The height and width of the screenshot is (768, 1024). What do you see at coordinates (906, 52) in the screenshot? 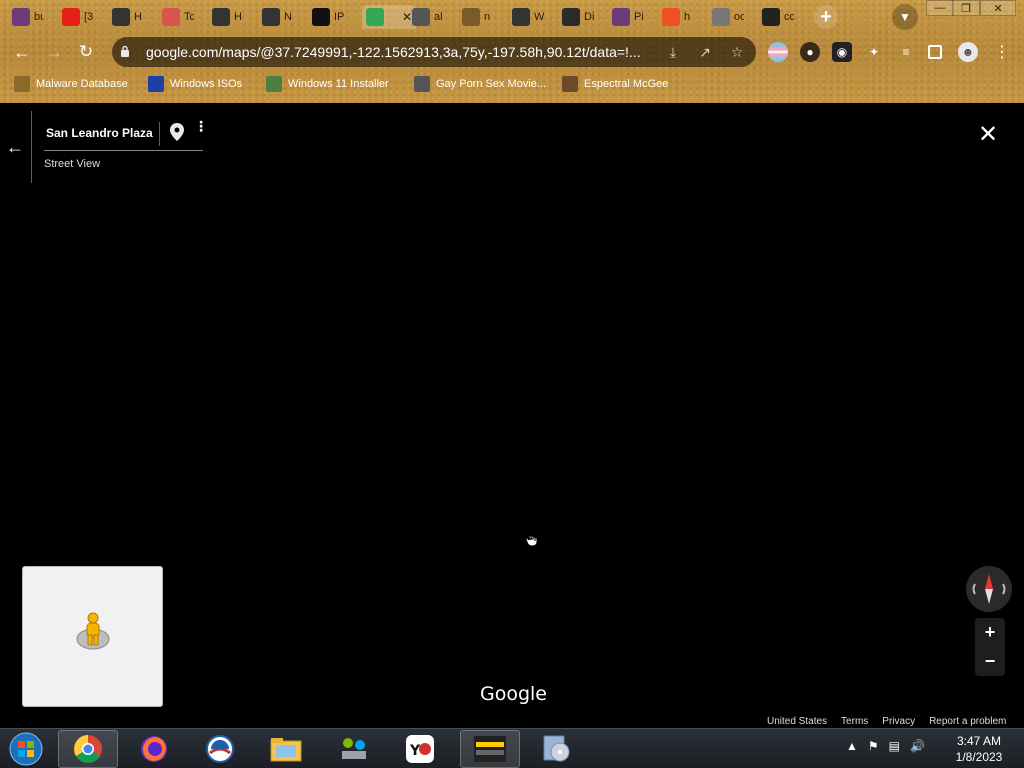
I see `reading-list-icon: ≡` at bounding box center [906, 52].